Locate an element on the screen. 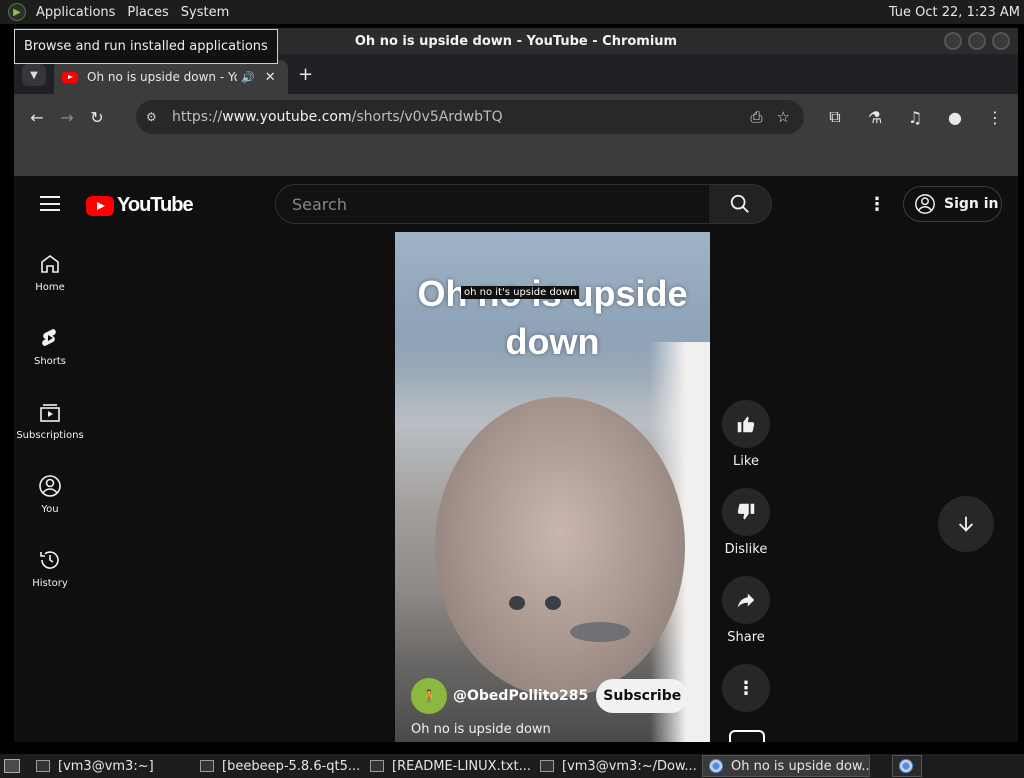  channel-bar: 🧍 @ObedPollito285 Subscribe is located at coordinates (550, 696).